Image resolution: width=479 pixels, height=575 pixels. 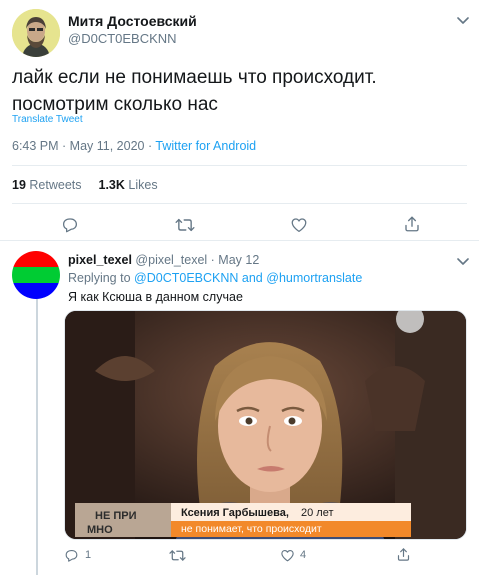 I want to click on tweet-stats: 19 Retweets 1.3K Likes, so click(x=85, y=185).